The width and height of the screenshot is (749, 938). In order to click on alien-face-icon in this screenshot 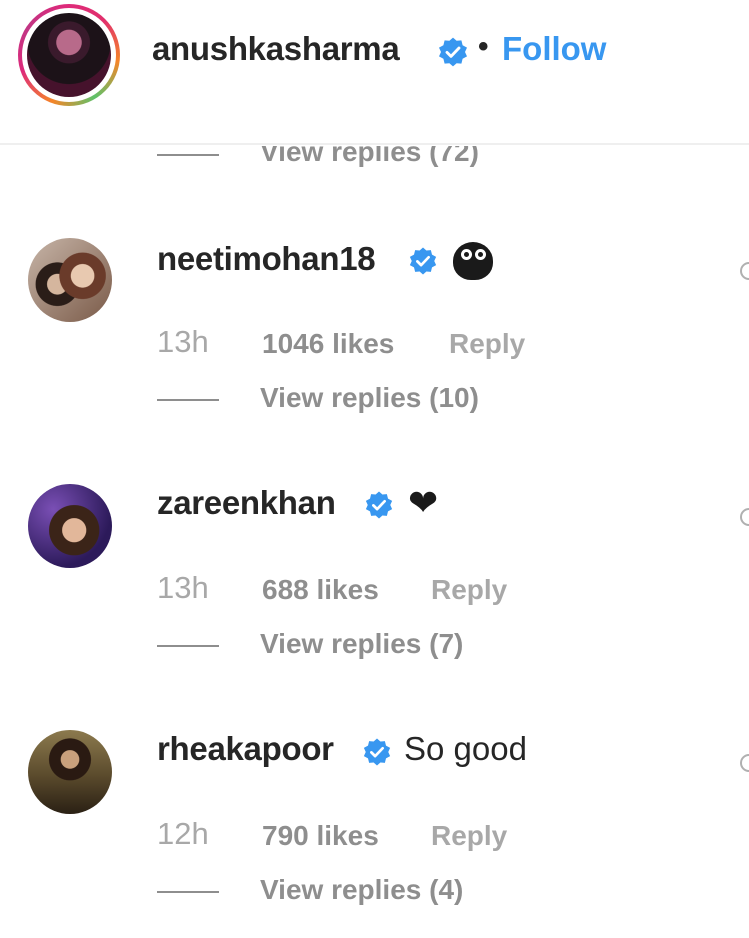, I will do `click(473, 261)`.